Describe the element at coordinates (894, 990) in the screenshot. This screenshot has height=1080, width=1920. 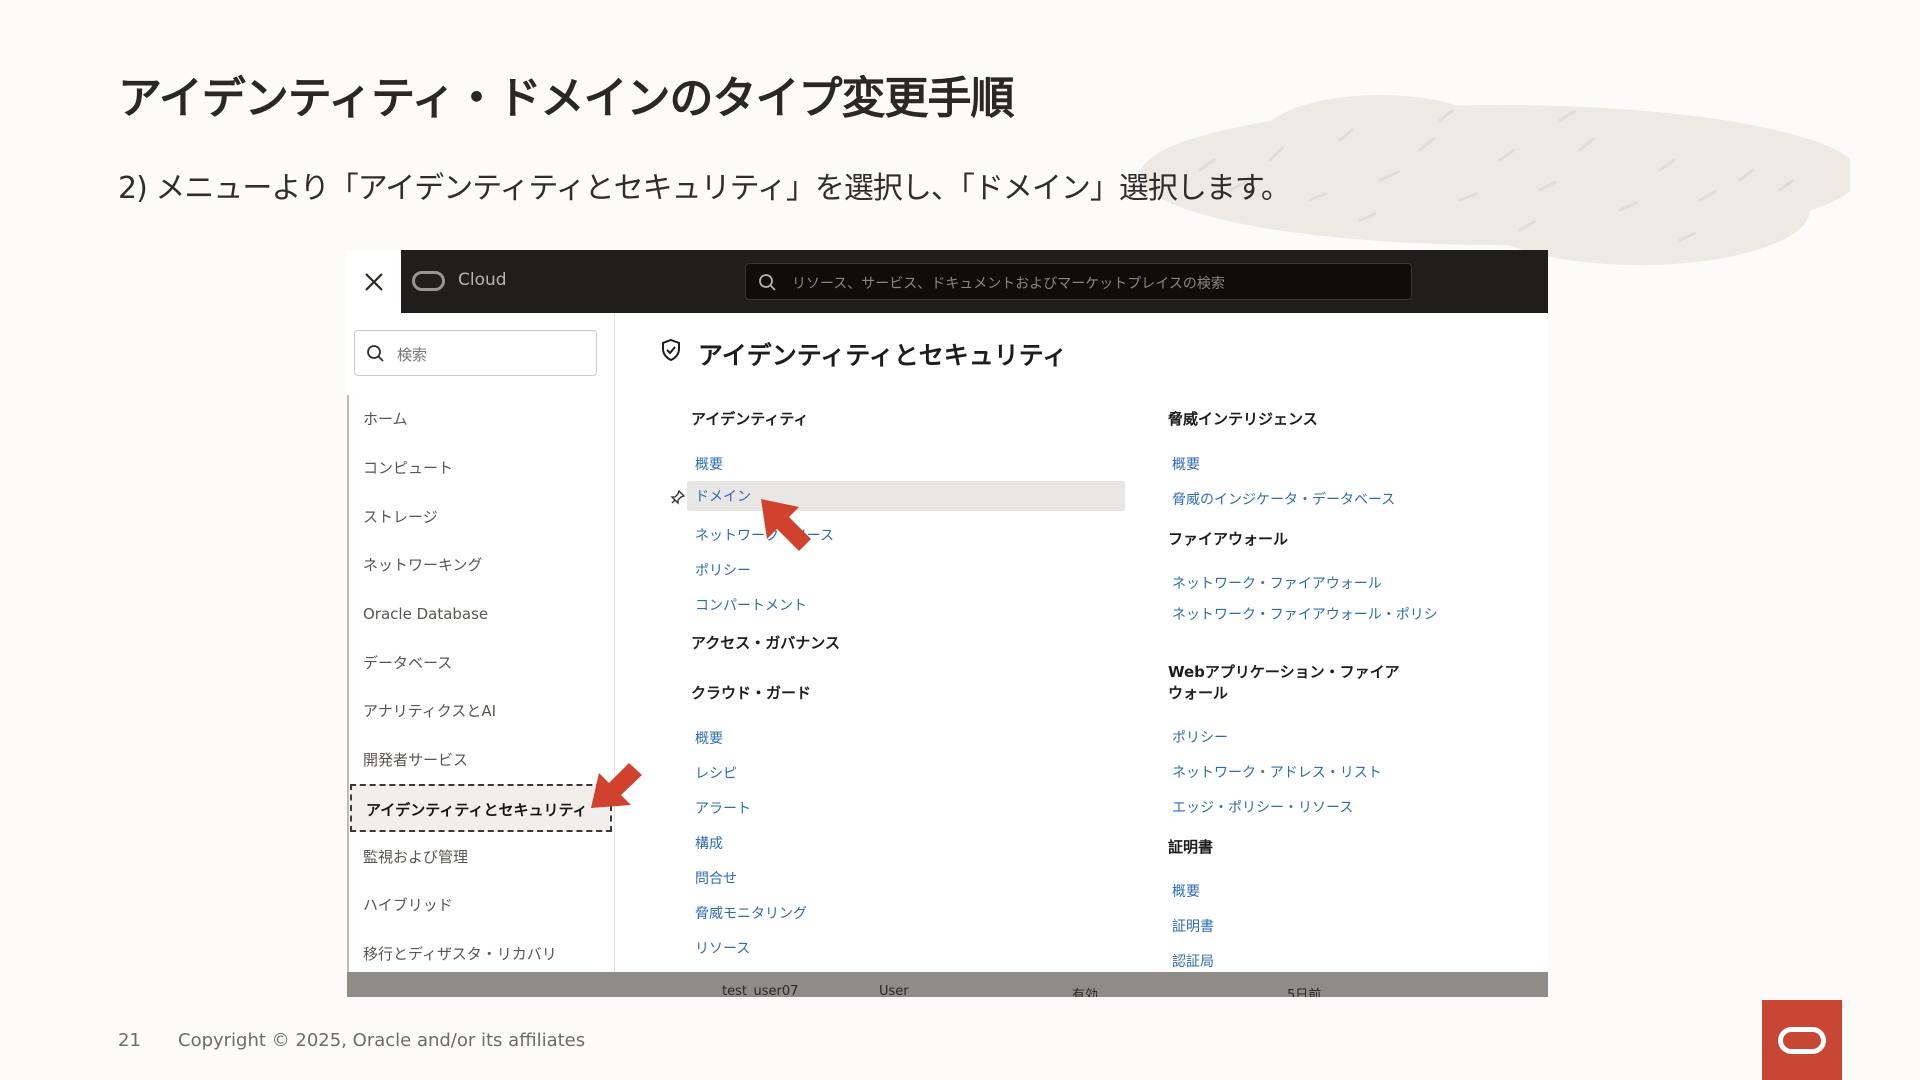
I see `row-user-type: User` at that location.